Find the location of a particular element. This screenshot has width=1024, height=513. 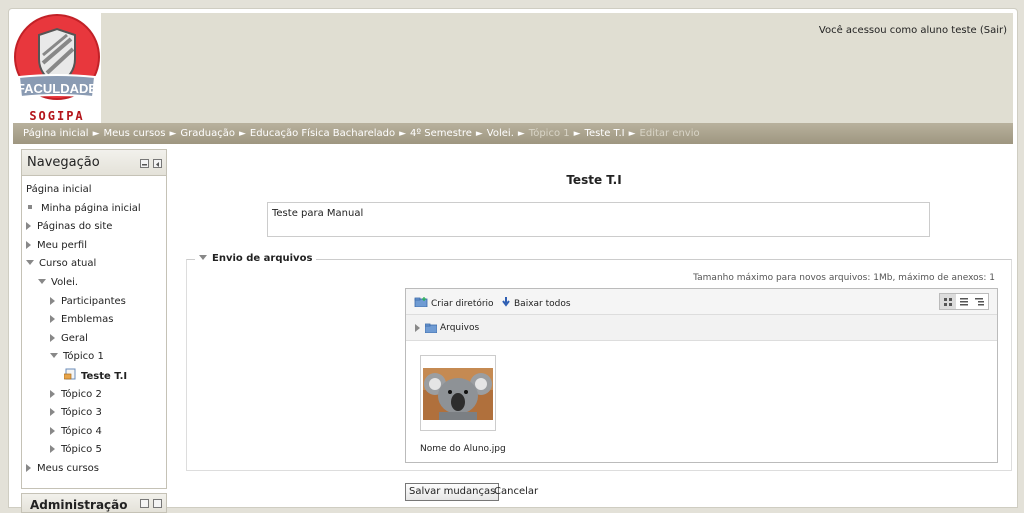

breadcrumb-item: Teste T.I is located at coordinates (605, 133).